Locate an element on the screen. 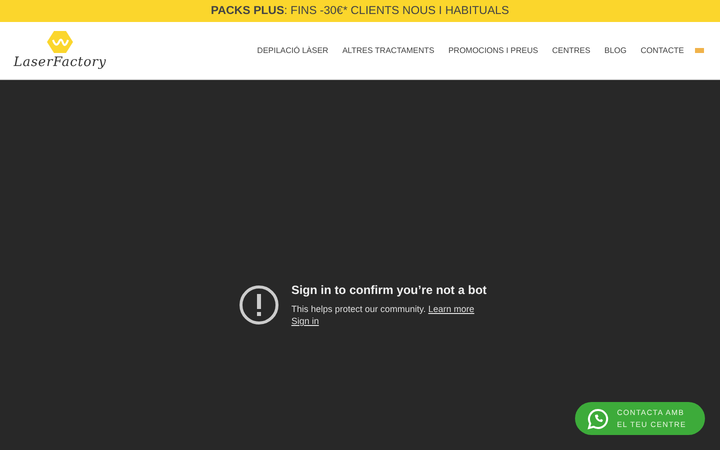  learn-more-link: Learn more is located at coordinates (451, 309).